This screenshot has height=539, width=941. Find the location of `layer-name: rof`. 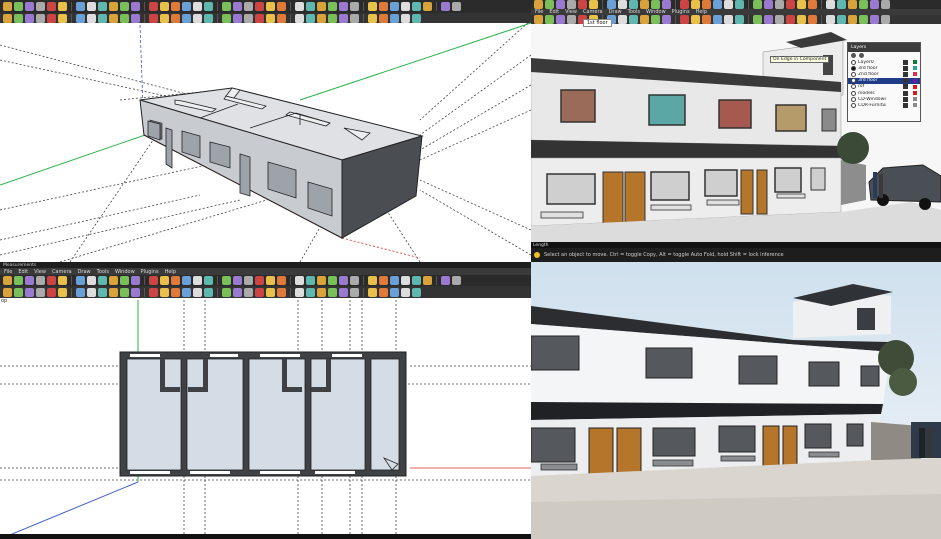

layer-name: rof is located at coordinates (861, 87).